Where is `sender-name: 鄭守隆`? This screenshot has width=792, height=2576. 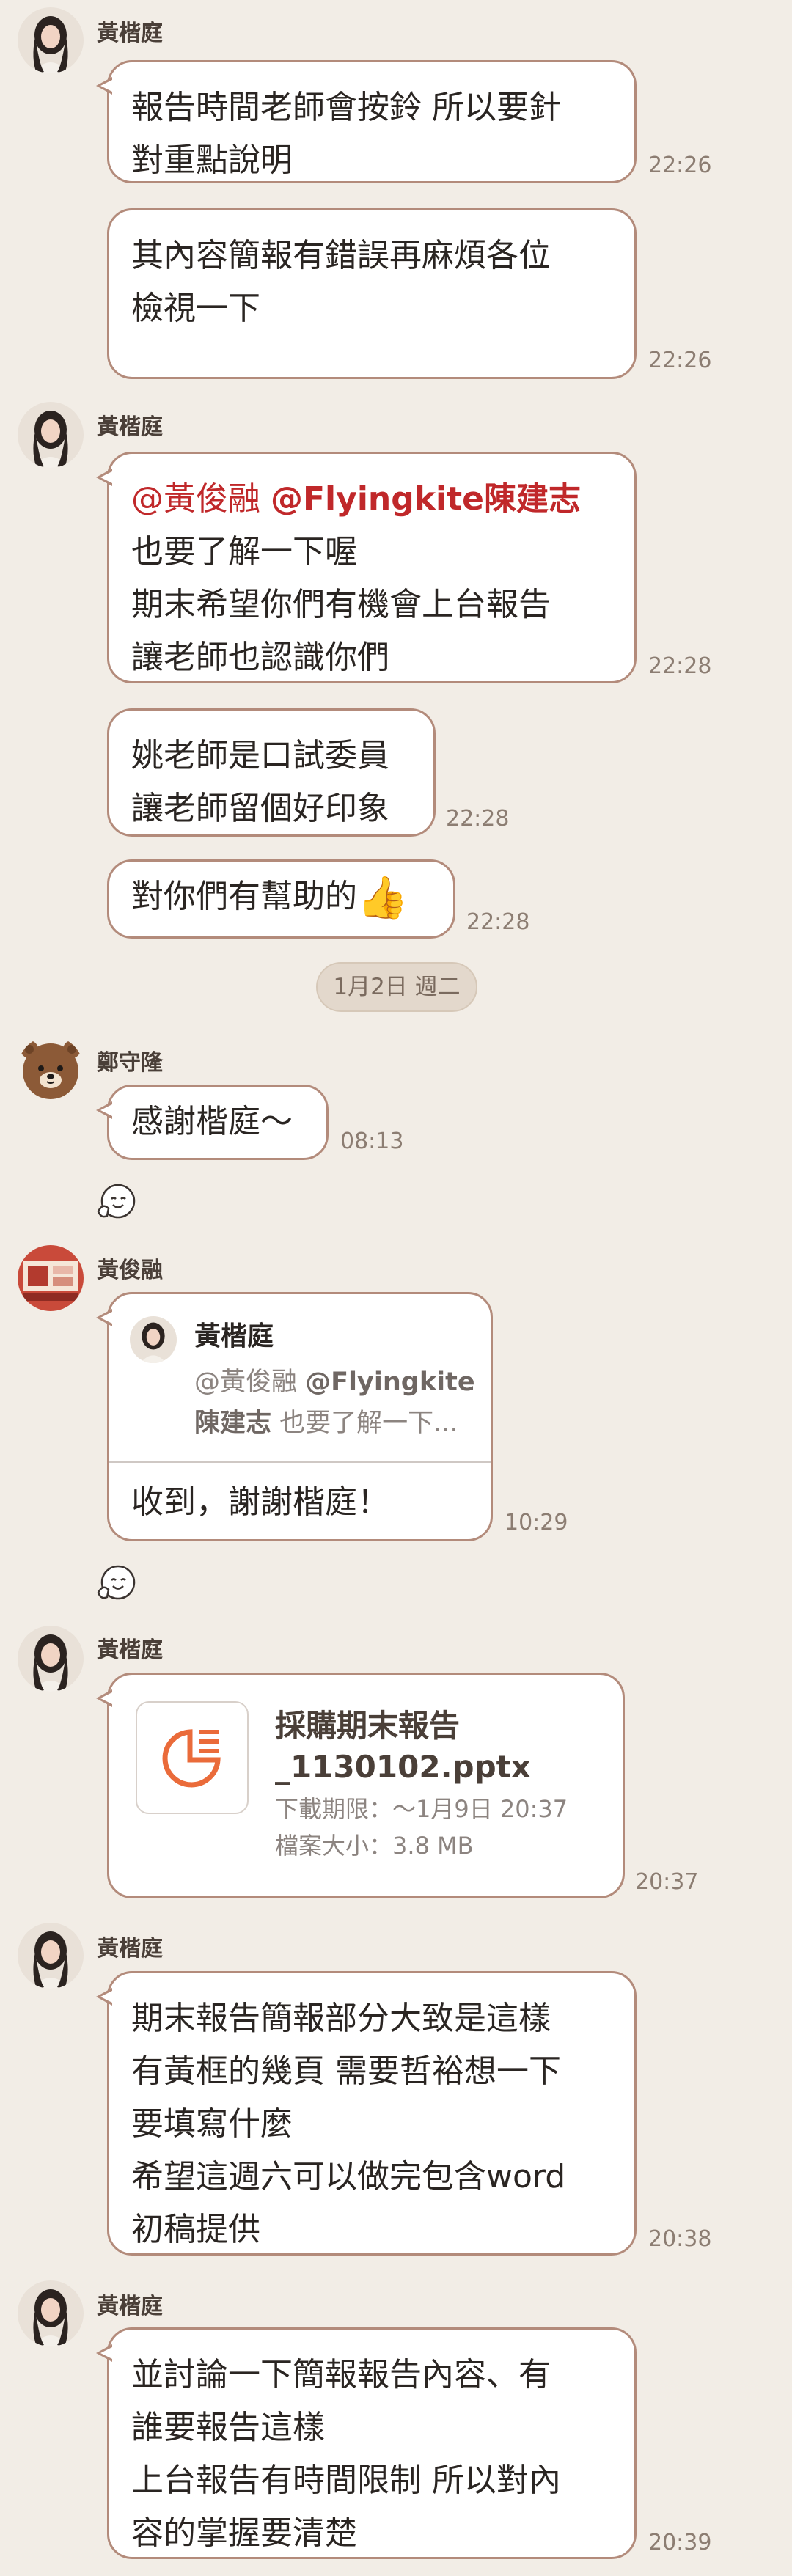 sender-name: 鄭守隆 is located at coordinates (130, 1063).